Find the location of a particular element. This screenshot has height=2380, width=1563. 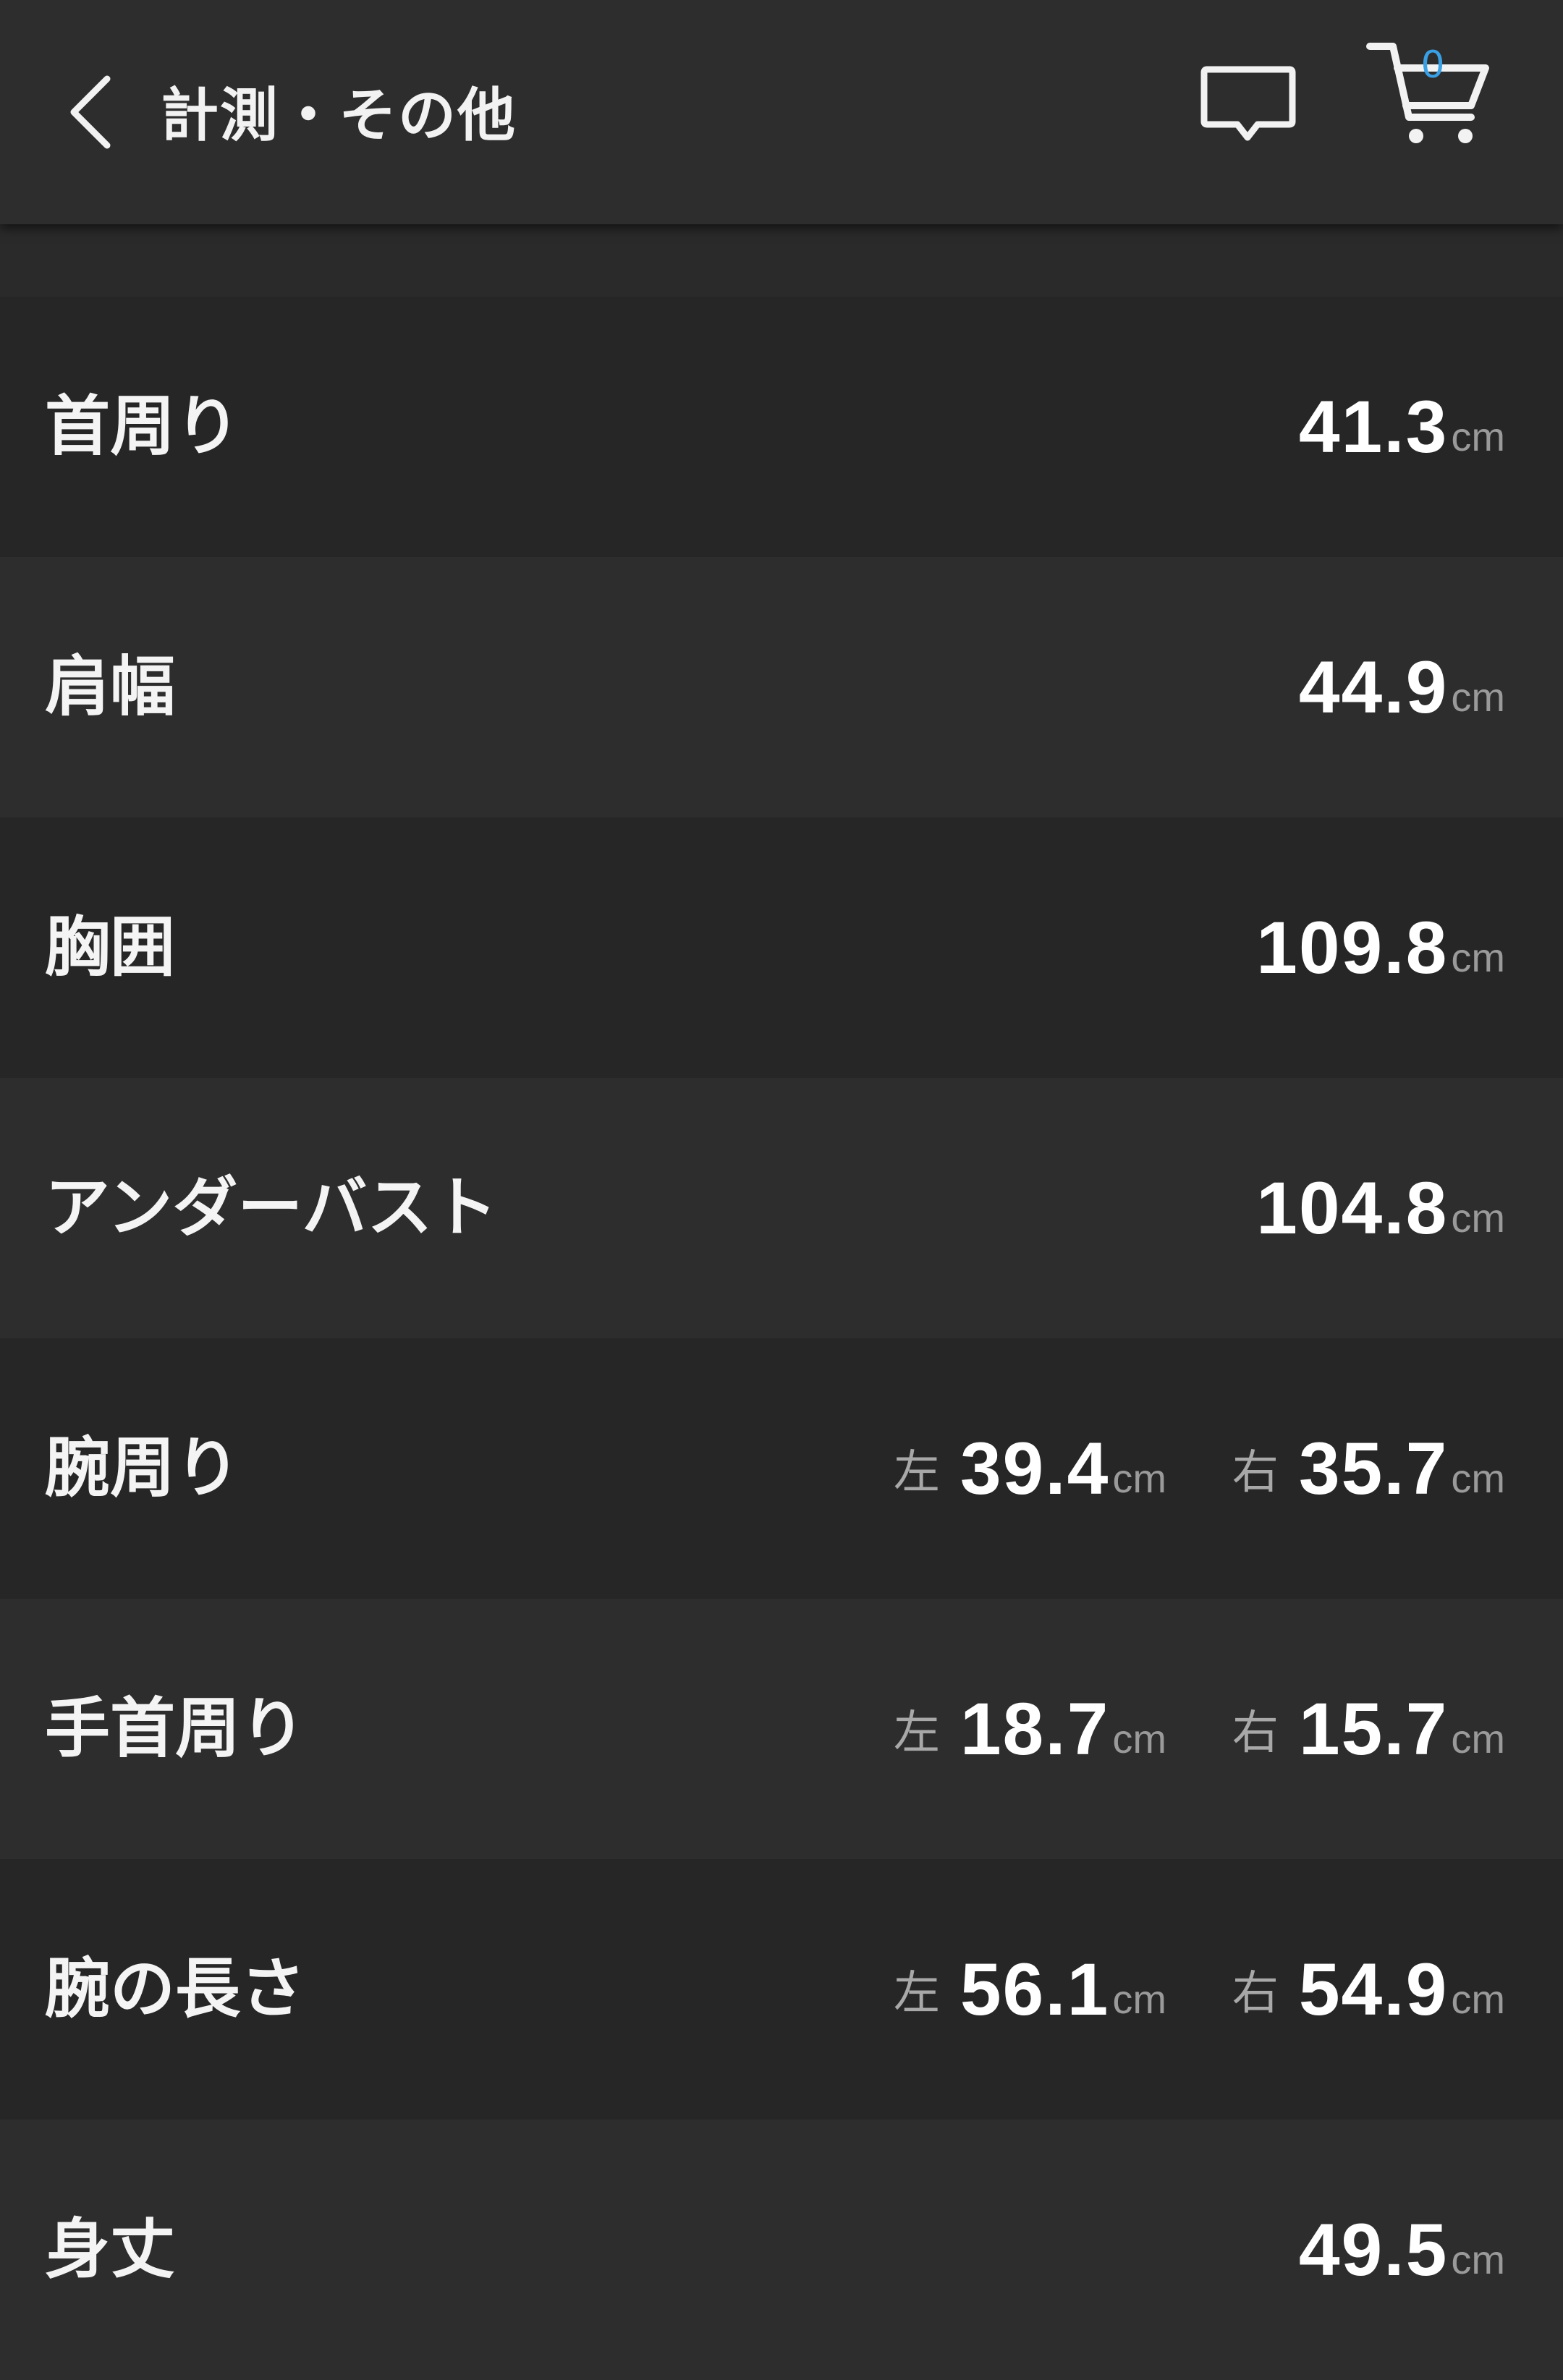

value-number: 104.8 is located at coordinates (1352, 1207).